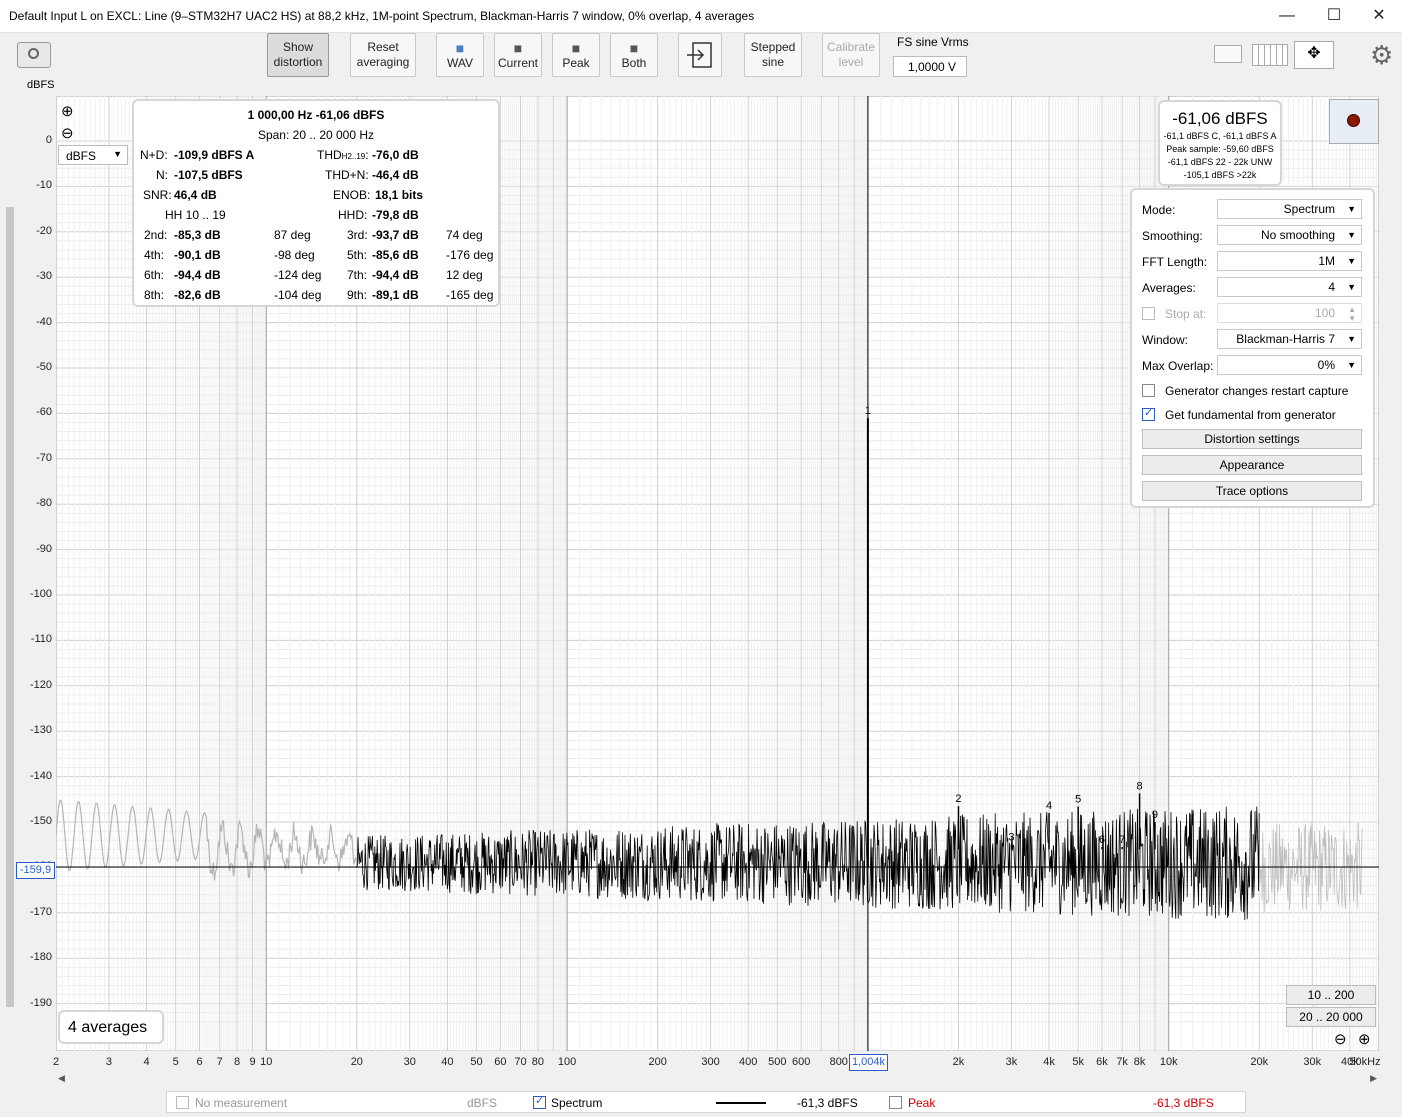 This screenshot has width=1402, height=1117. I want to click on y-tick-label: -90, so click(44, 548).